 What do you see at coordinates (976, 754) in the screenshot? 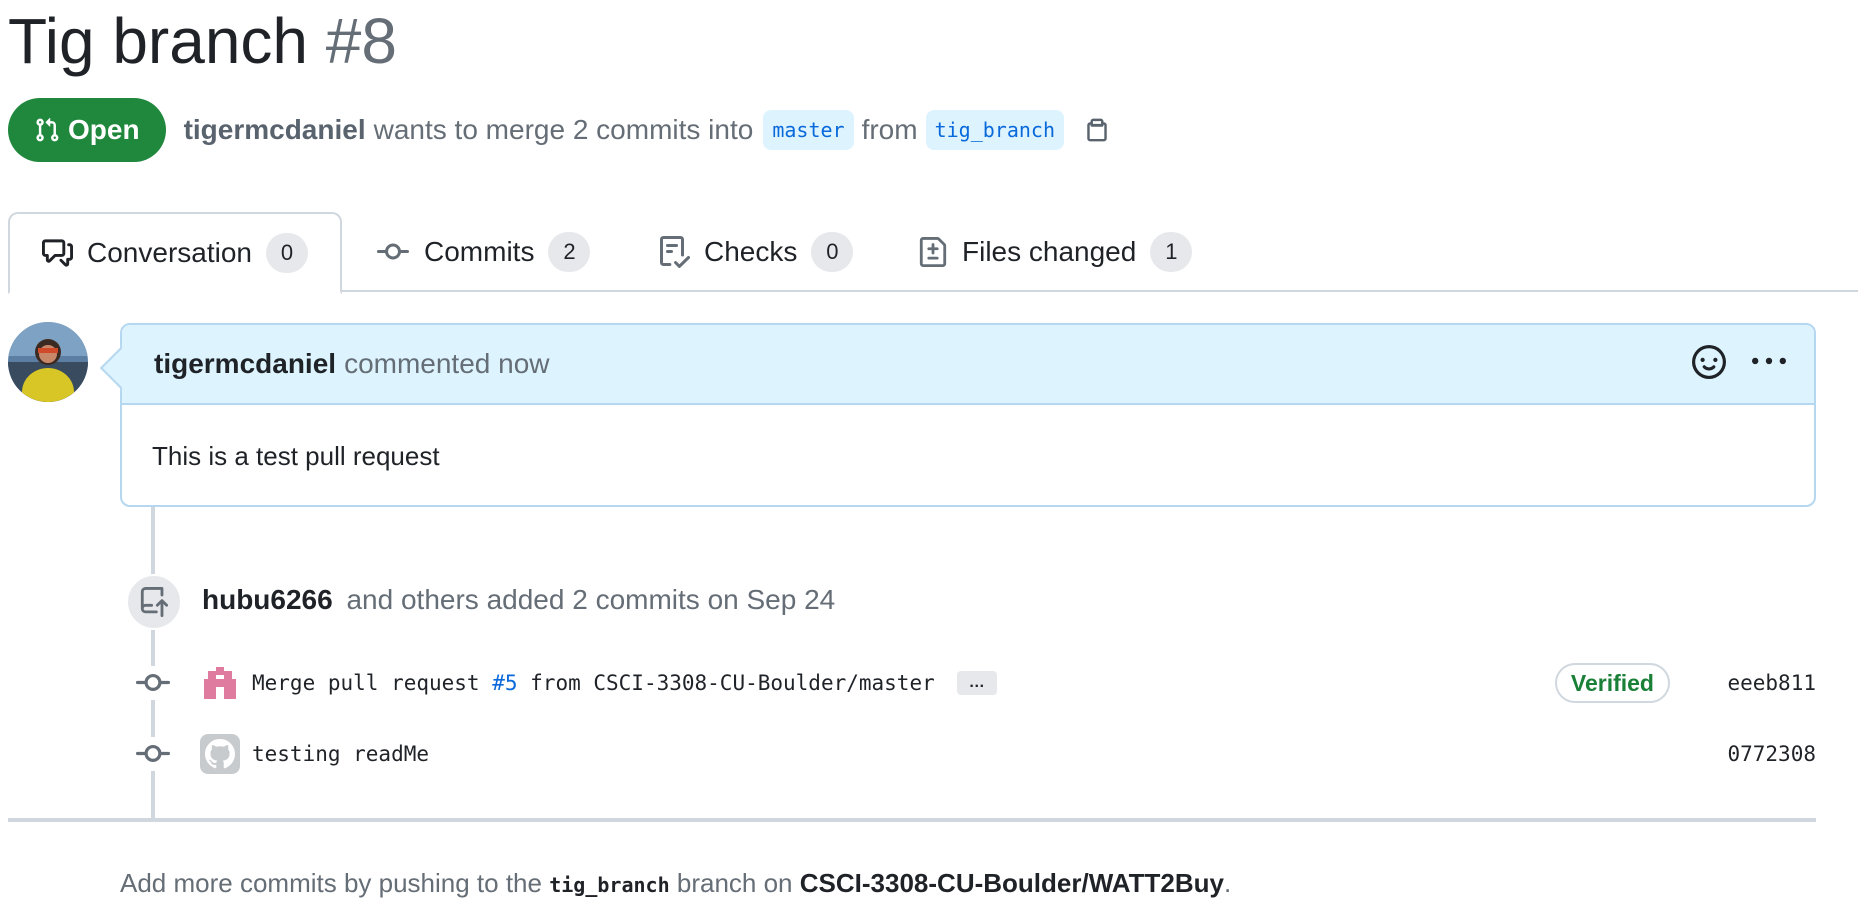
I see `commit-row: testing readMe 0772308` at bounding box center [976, 754].